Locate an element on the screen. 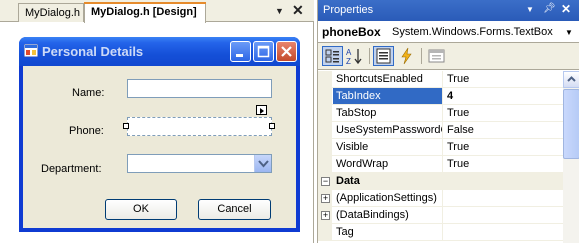  resize-handle-left is located at coordinates (126, 126).